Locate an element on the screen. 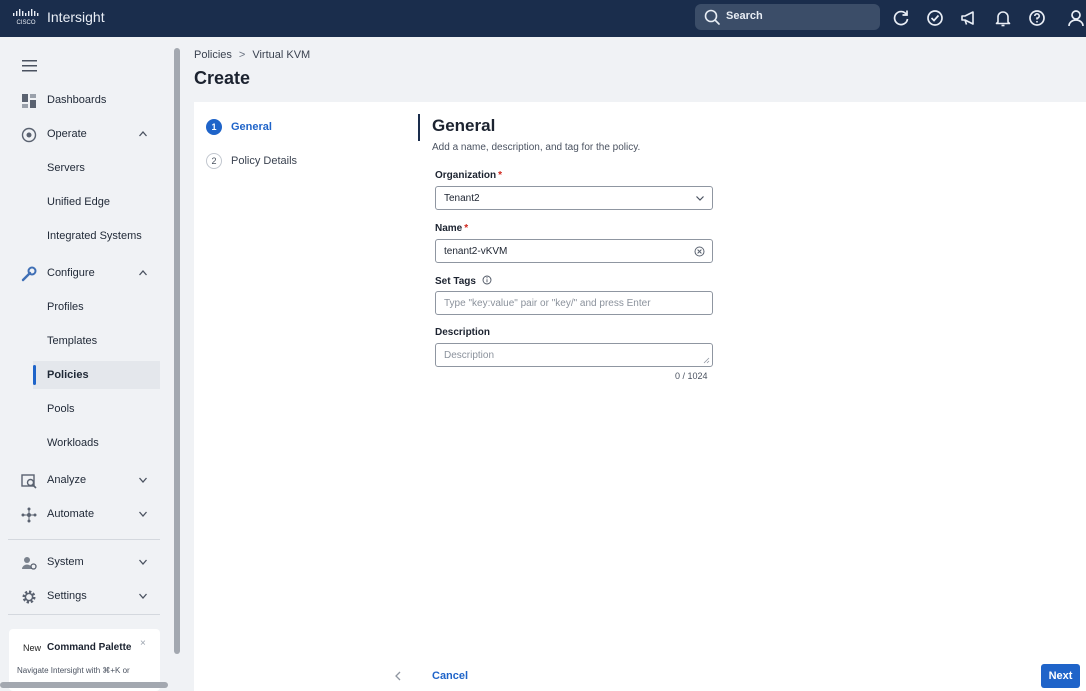  operate-icon is located at coordinates (29, 135).